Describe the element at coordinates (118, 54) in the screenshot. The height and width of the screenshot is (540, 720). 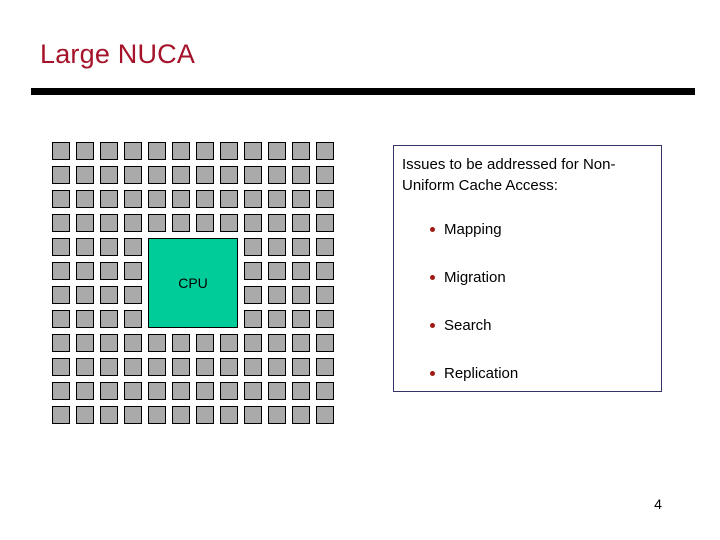
I see `page-title: Large NUCA` at that location.